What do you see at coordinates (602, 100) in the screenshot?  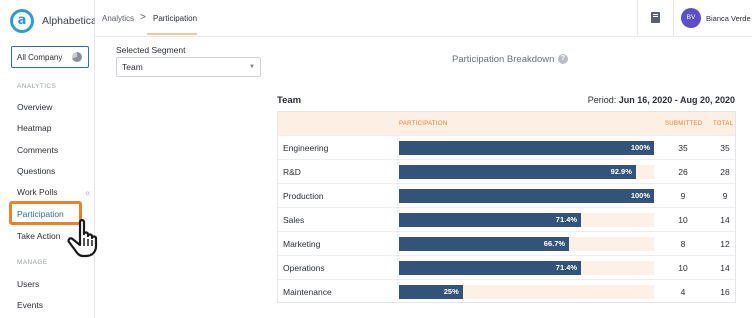 I see `period-label: Period:` at bounding box center [602, 100].